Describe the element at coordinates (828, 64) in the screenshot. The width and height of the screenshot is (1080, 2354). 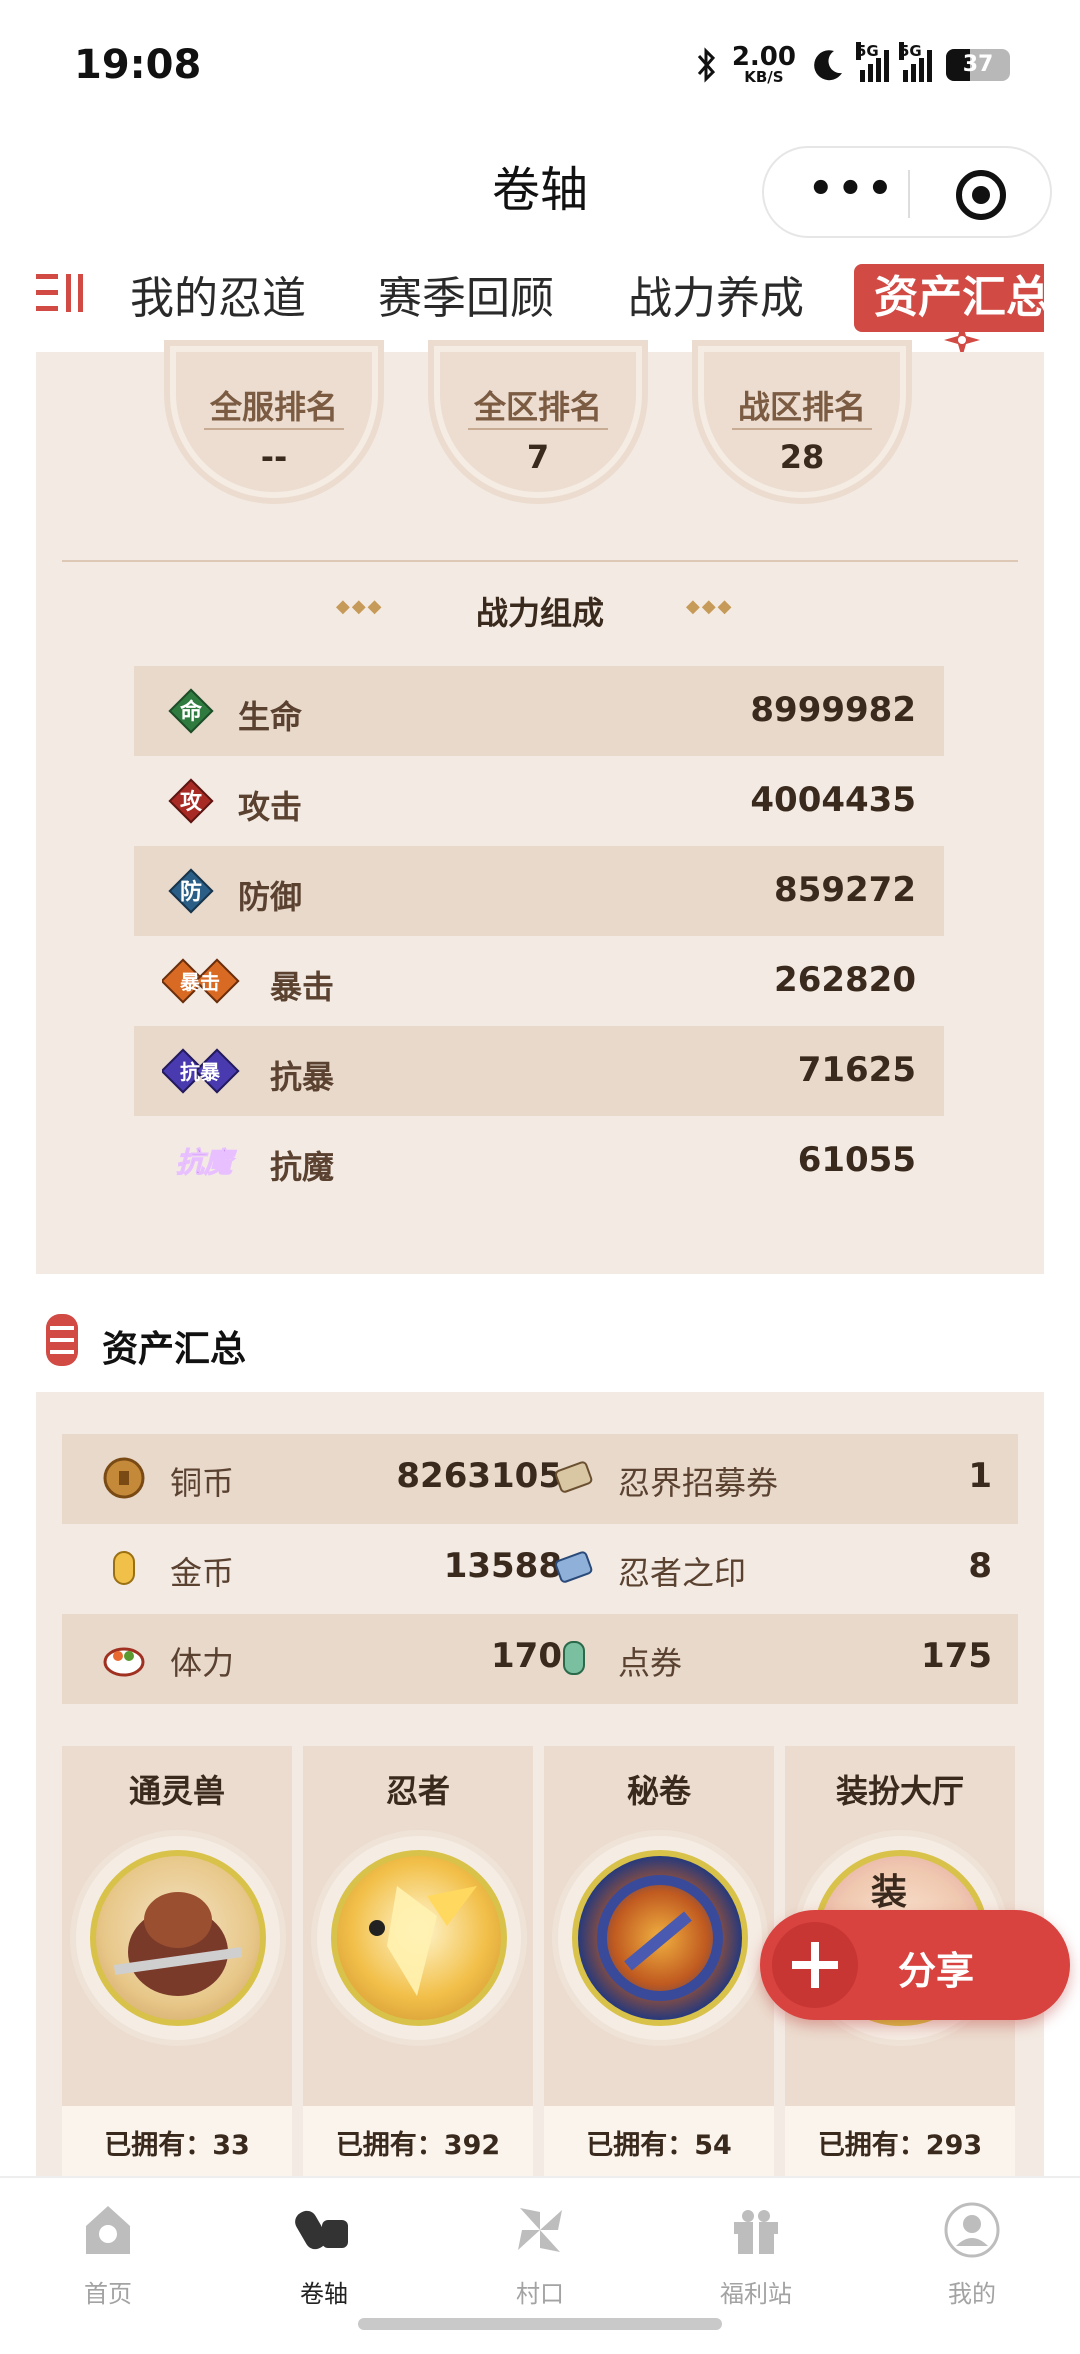
I see `moon-icon` at that location.